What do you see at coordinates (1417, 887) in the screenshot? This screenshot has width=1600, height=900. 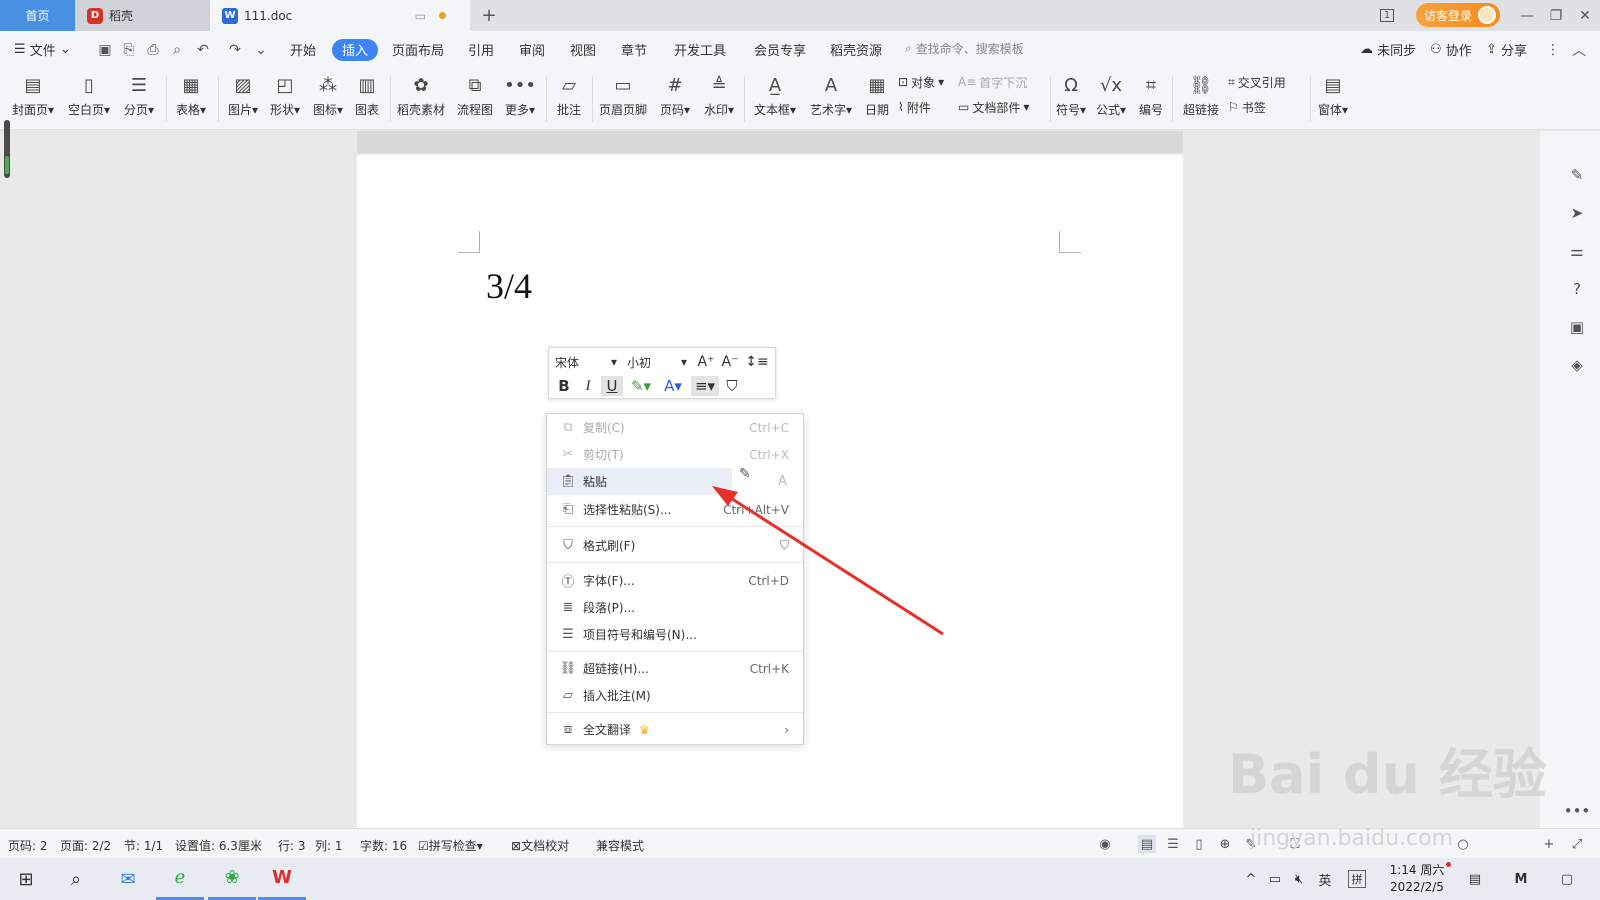 I see `clock-date: 2022/2/5` at bounding box center [1417, 887].